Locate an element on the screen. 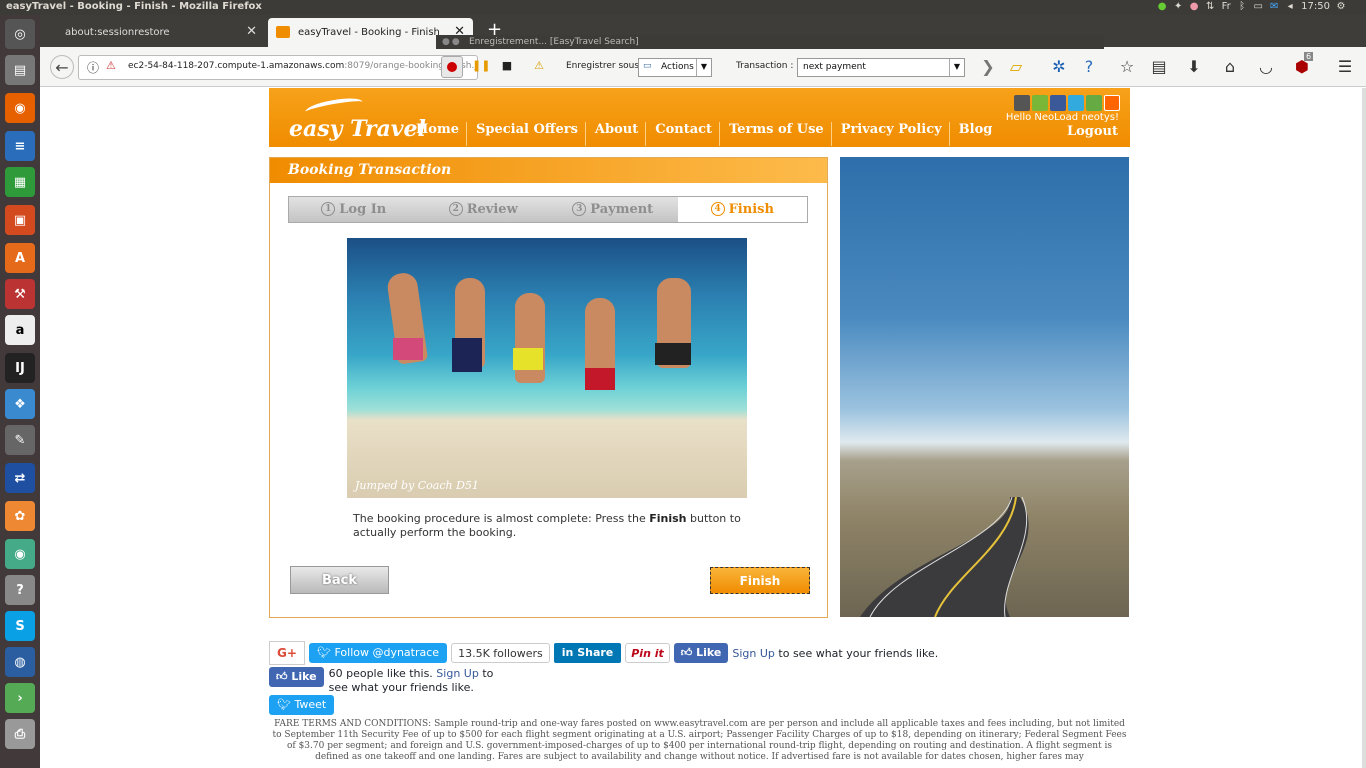 This screenshot has height=768, width=1366. google-plus-button: G+ is located at coordinates (287, 653).